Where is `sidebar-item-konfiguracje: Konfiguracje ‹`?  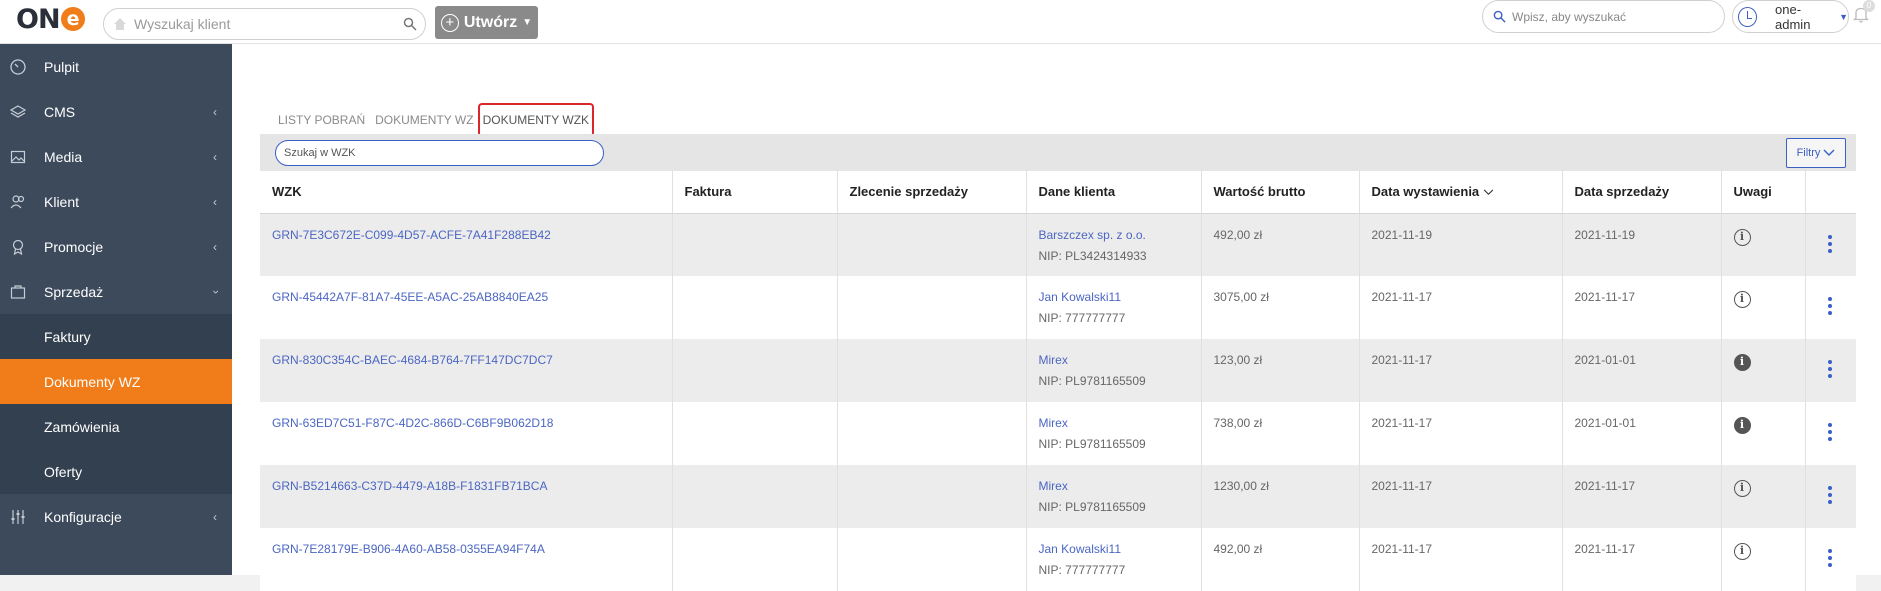 sidebar-item-konfiguracje: Konfiguracje ‹ is located at coordinates (116, 516).